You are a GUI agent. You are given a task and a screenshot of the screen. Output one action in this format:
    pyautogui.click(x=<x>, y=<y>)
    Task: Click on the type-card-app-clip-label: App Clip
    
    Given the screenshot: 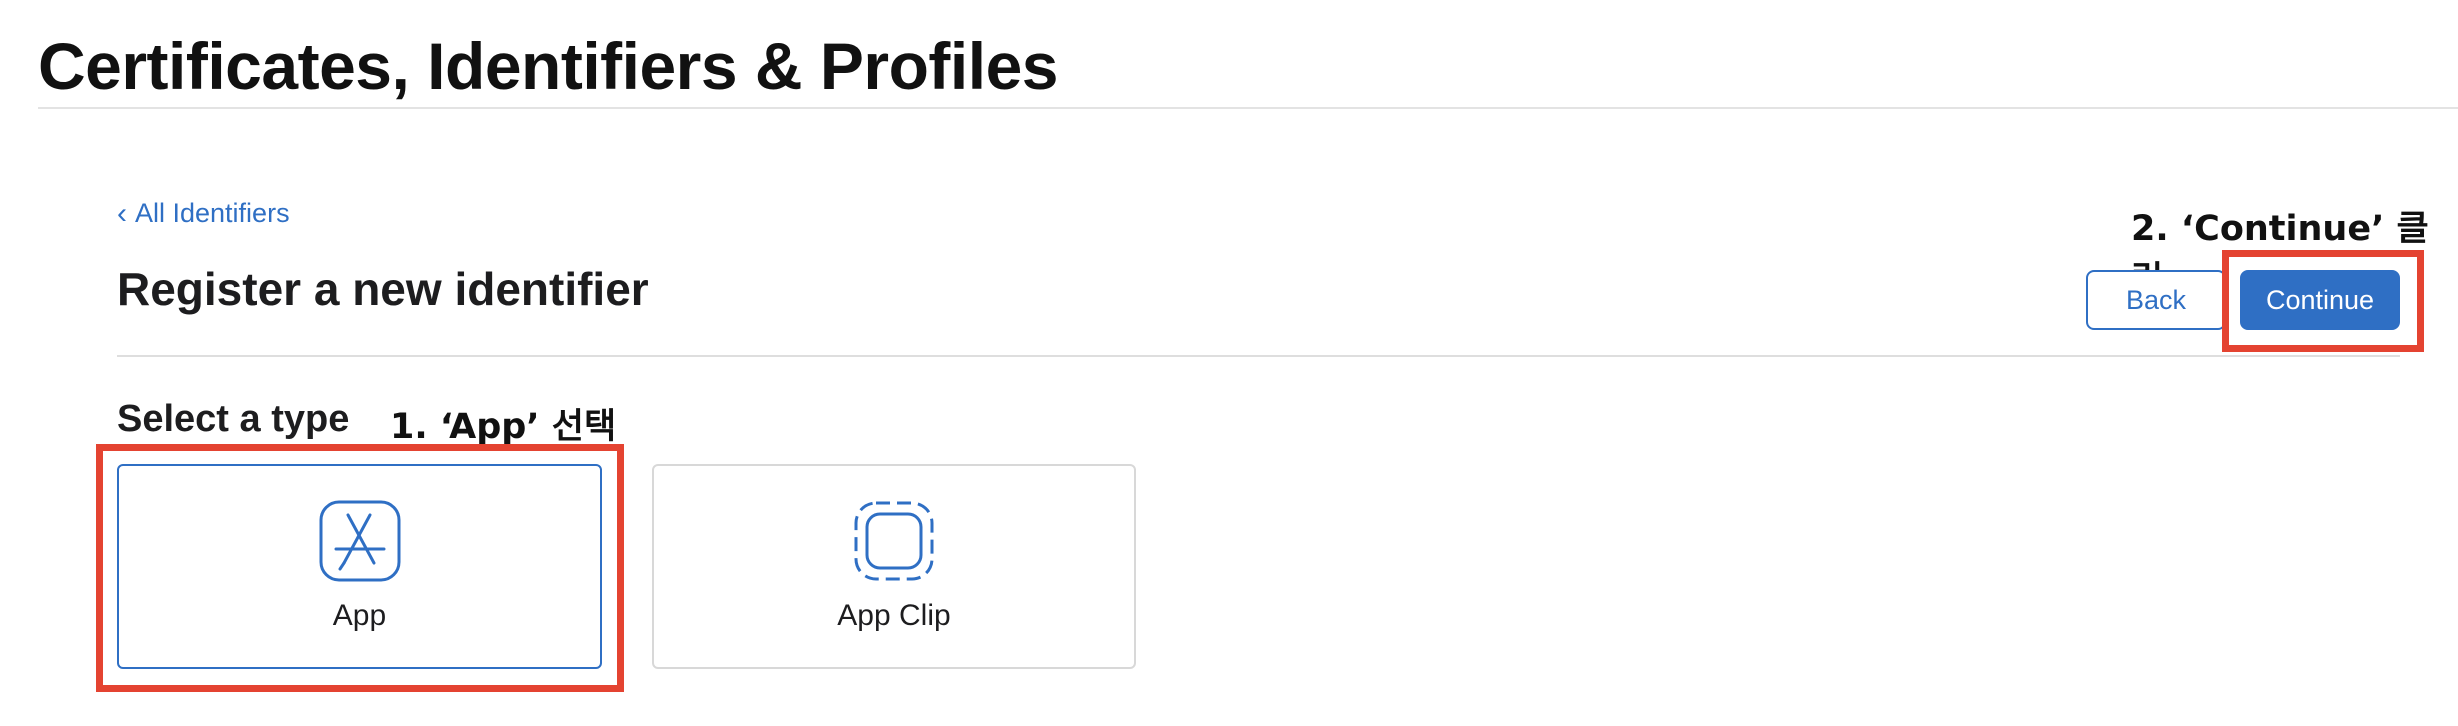 What is the action you would take?
    pyautogui.click(x=894, y=615)
    